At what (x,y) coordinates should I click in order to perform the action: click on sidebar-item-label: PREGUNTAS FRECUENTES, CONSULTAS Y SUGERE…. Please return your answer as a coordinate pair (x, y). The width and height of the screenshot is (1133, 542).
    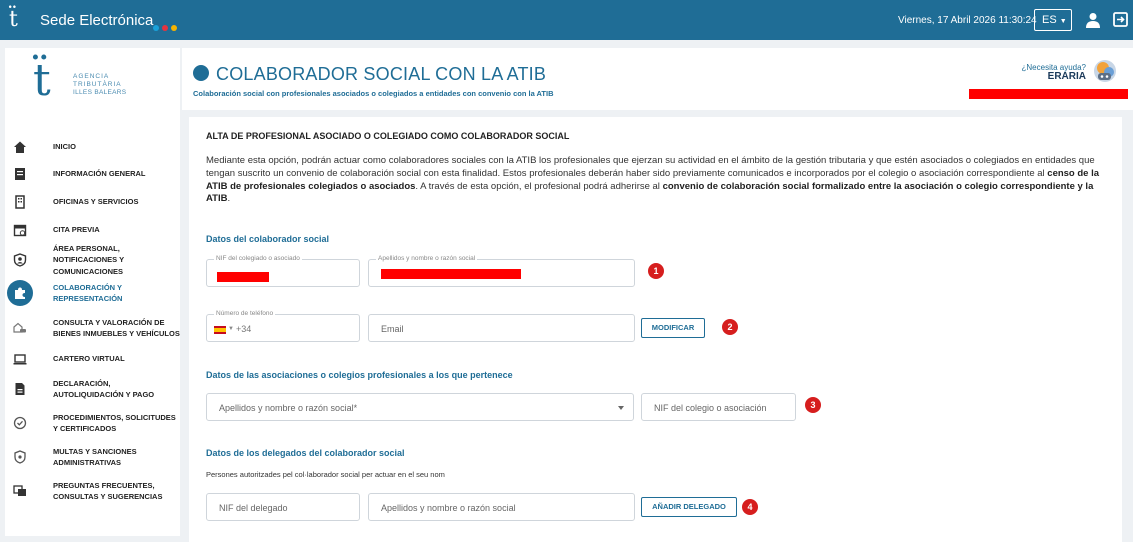
    Looking at the image, I should click on (108, 491).